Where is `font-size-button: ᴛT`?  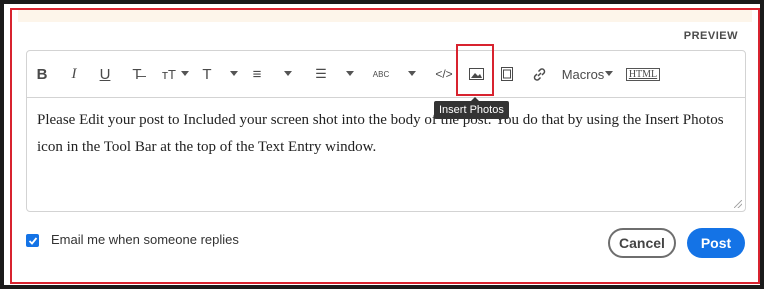 font-size-button: ᴛT is located at coordinates (169, 74).